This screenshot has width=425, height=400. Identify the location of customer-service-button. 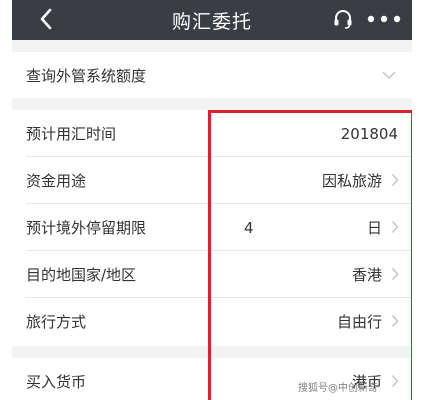
(343, 19).